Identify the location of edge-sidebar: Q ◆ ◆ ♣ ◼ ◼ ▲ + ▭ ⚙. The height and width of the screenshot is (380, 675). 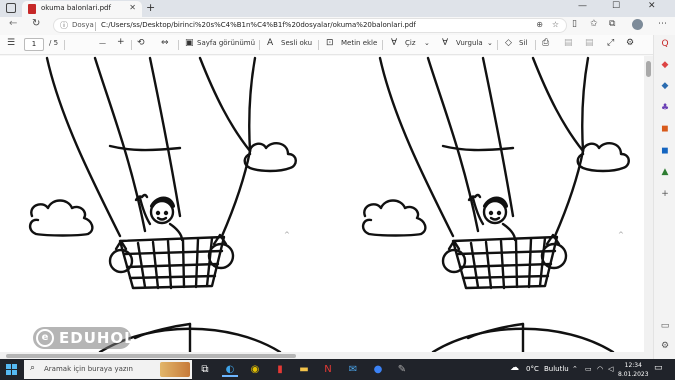
(664, 197).